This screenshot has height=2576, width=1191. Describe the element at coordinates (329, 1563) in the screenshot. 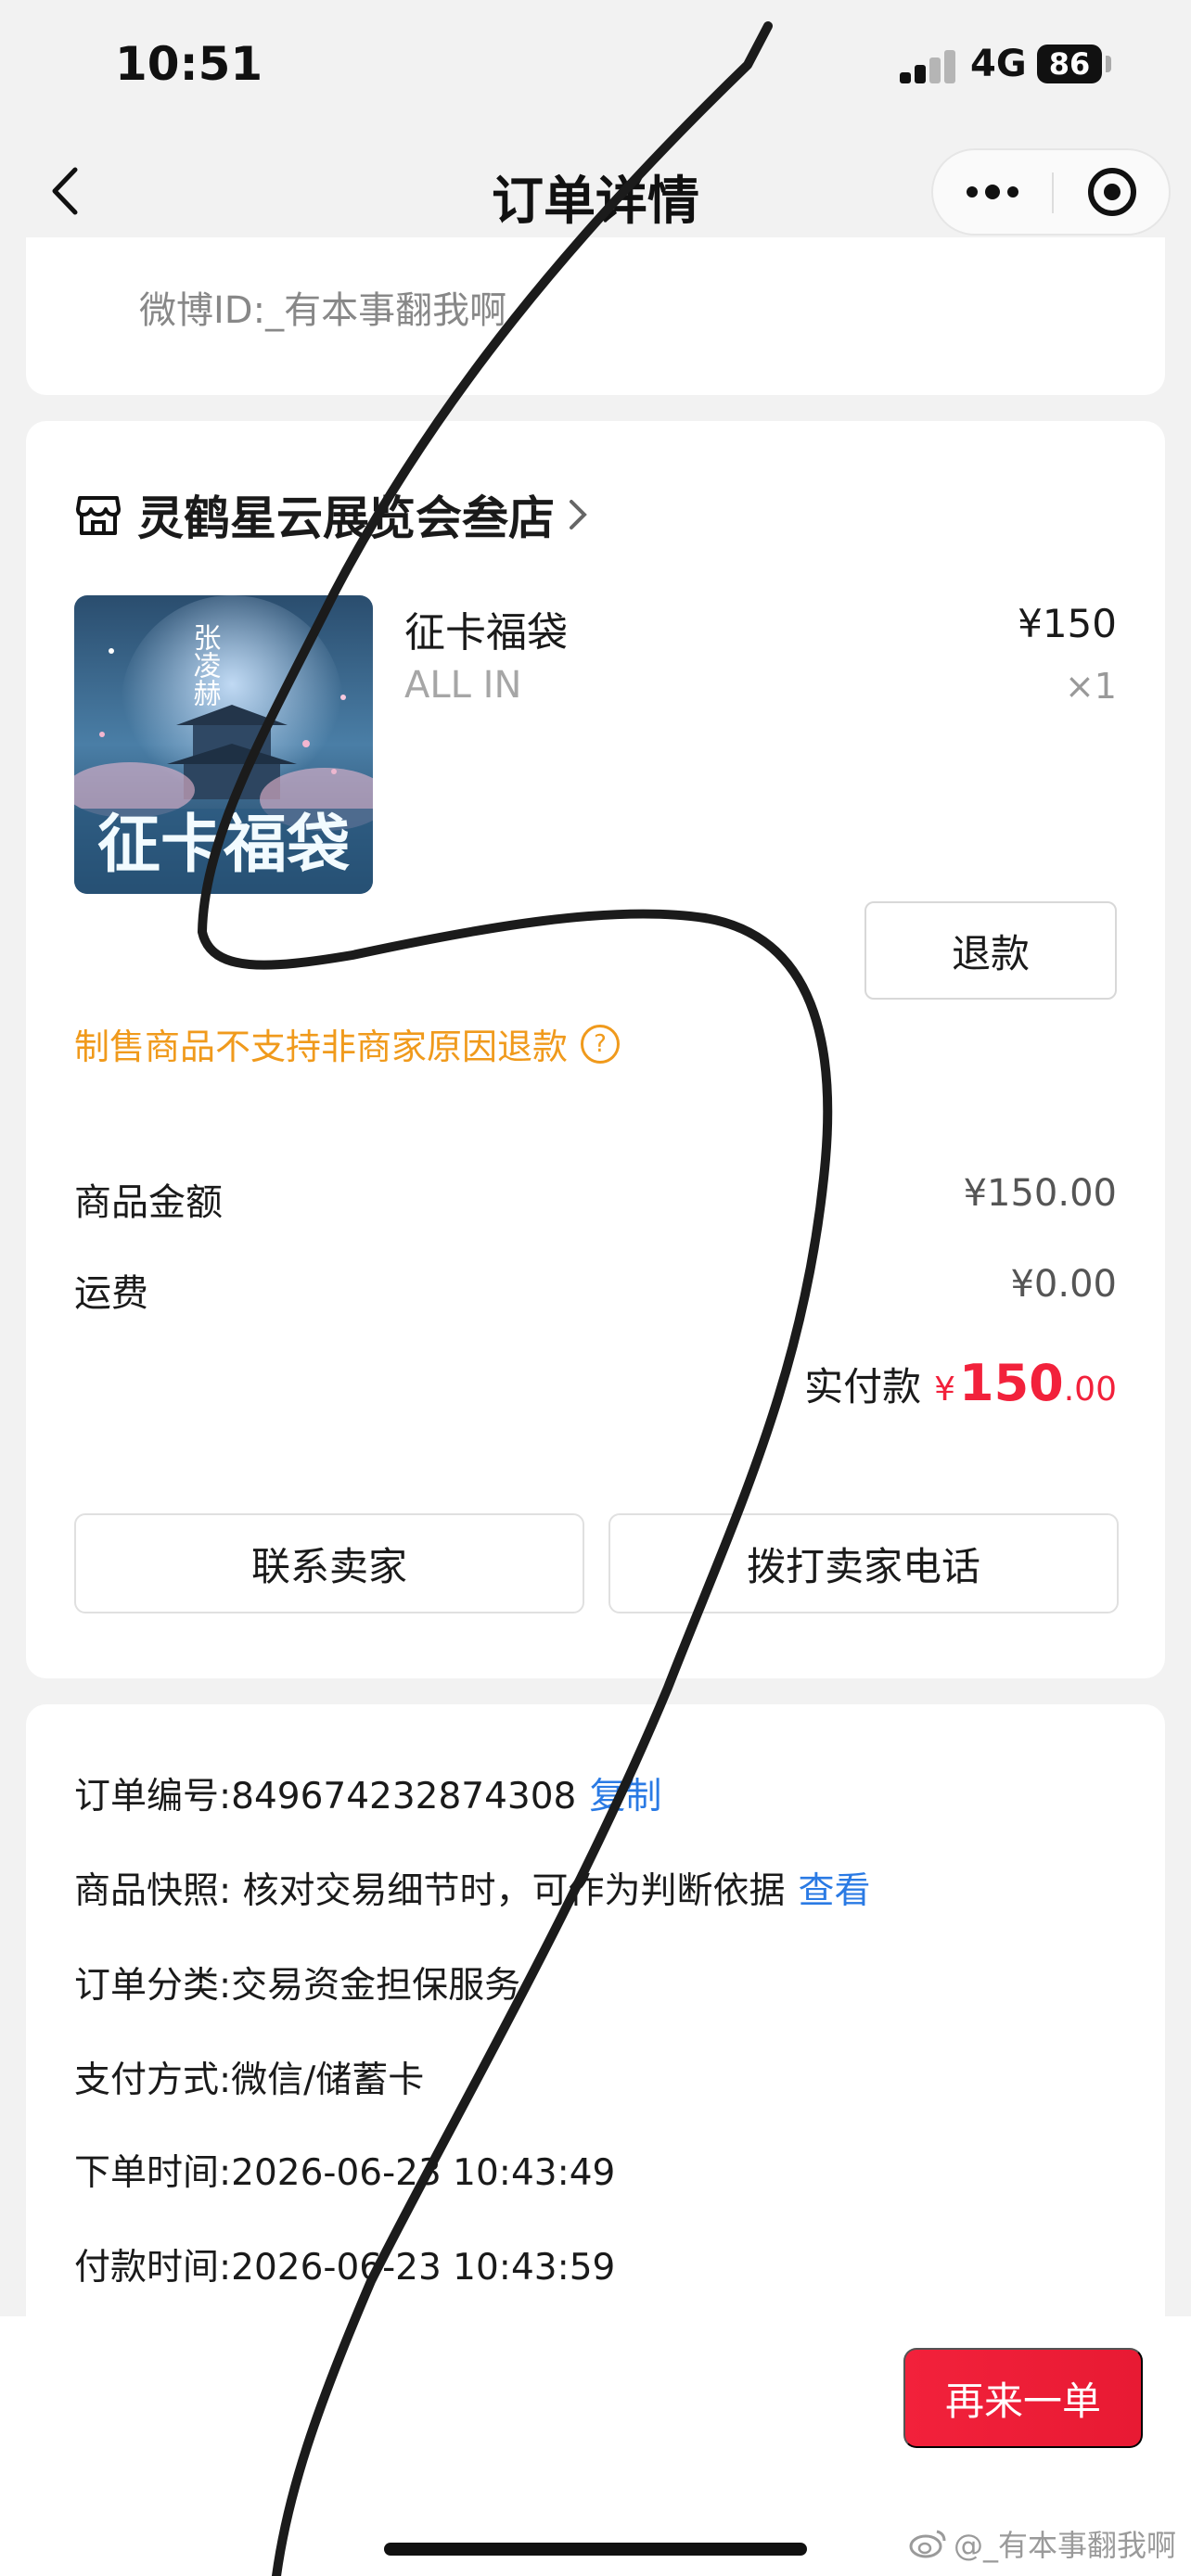

I see `contact-seller-button: 联系卖家` at that location.